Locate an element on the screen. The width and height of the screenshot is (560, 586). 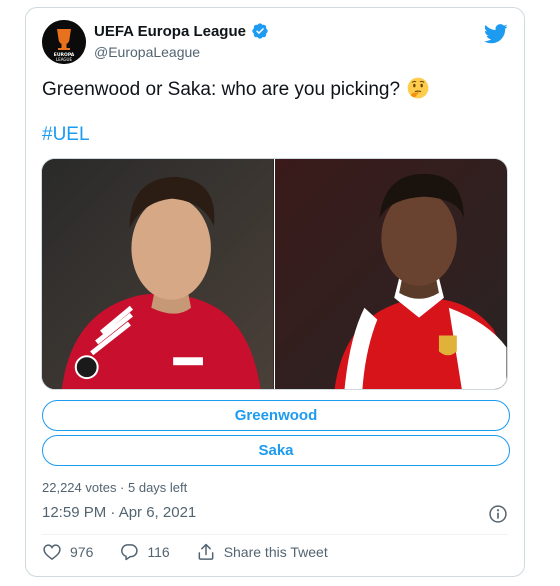
tweet-actions: 976 116 Share this Tweet is located at coordinates (185, 552).